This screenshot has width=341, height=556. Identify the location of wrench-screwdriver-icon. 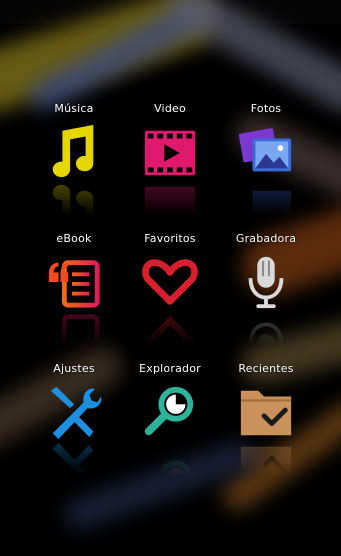
(76, 413).